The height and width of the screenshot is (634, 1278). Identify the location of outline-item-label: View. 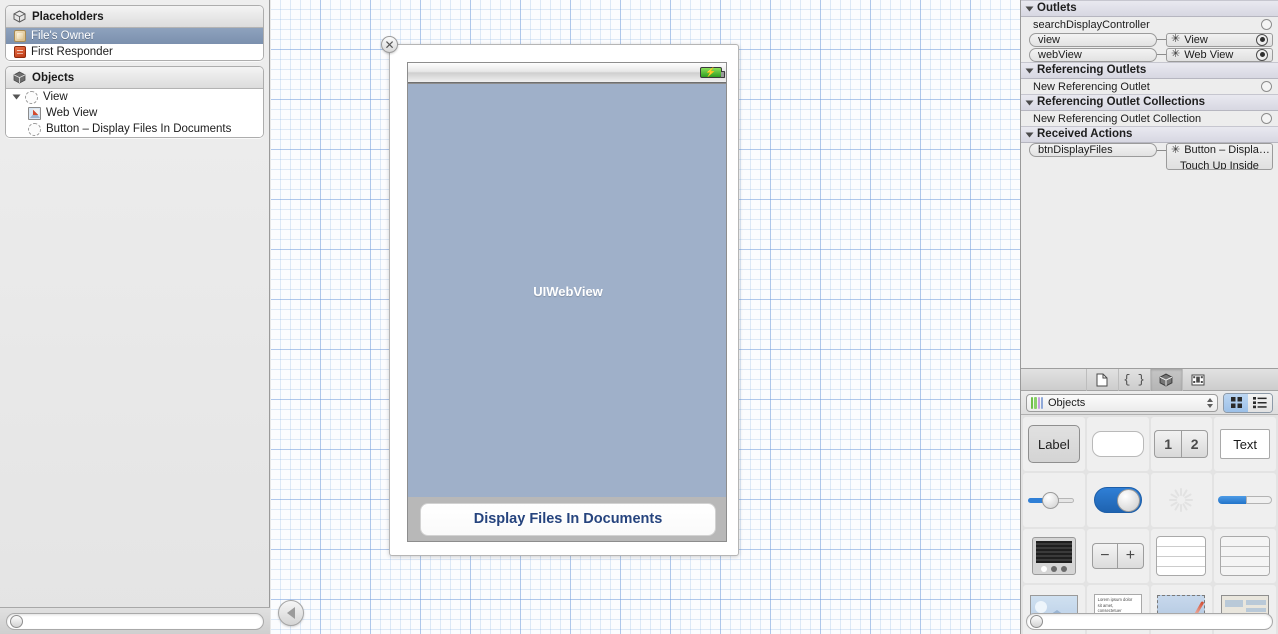
(55, 97).